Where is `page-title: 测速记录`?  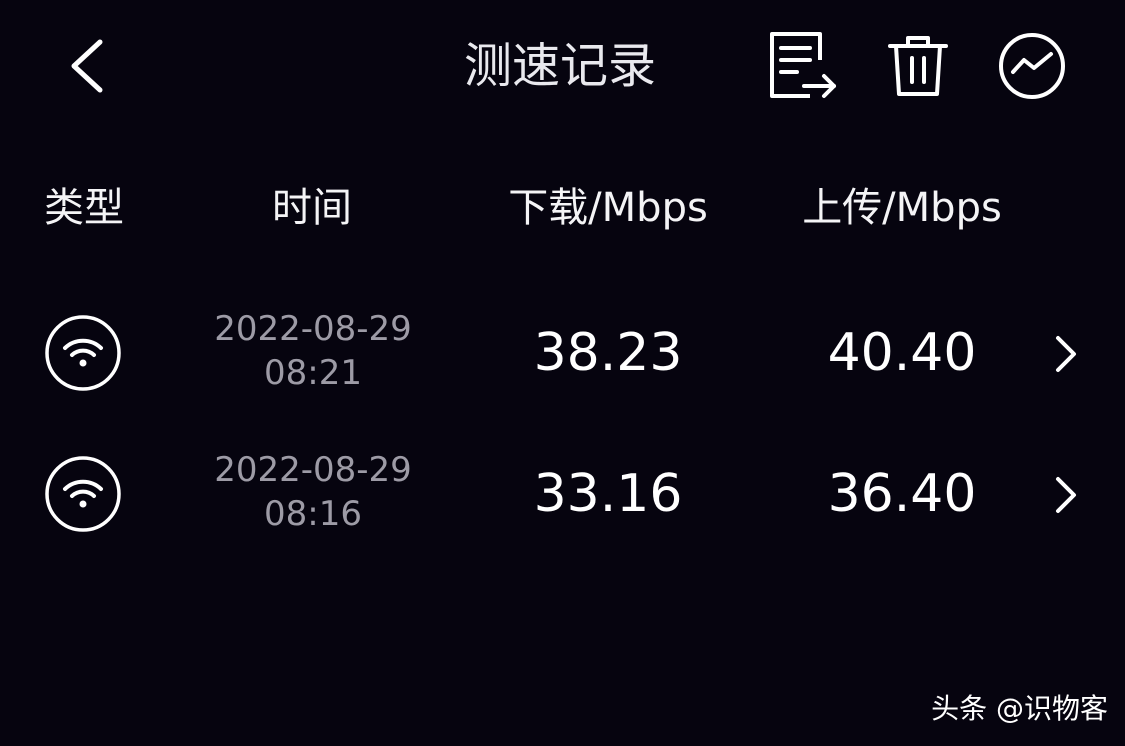
page-title: 测速记录 is located at coordinates (559, 66).